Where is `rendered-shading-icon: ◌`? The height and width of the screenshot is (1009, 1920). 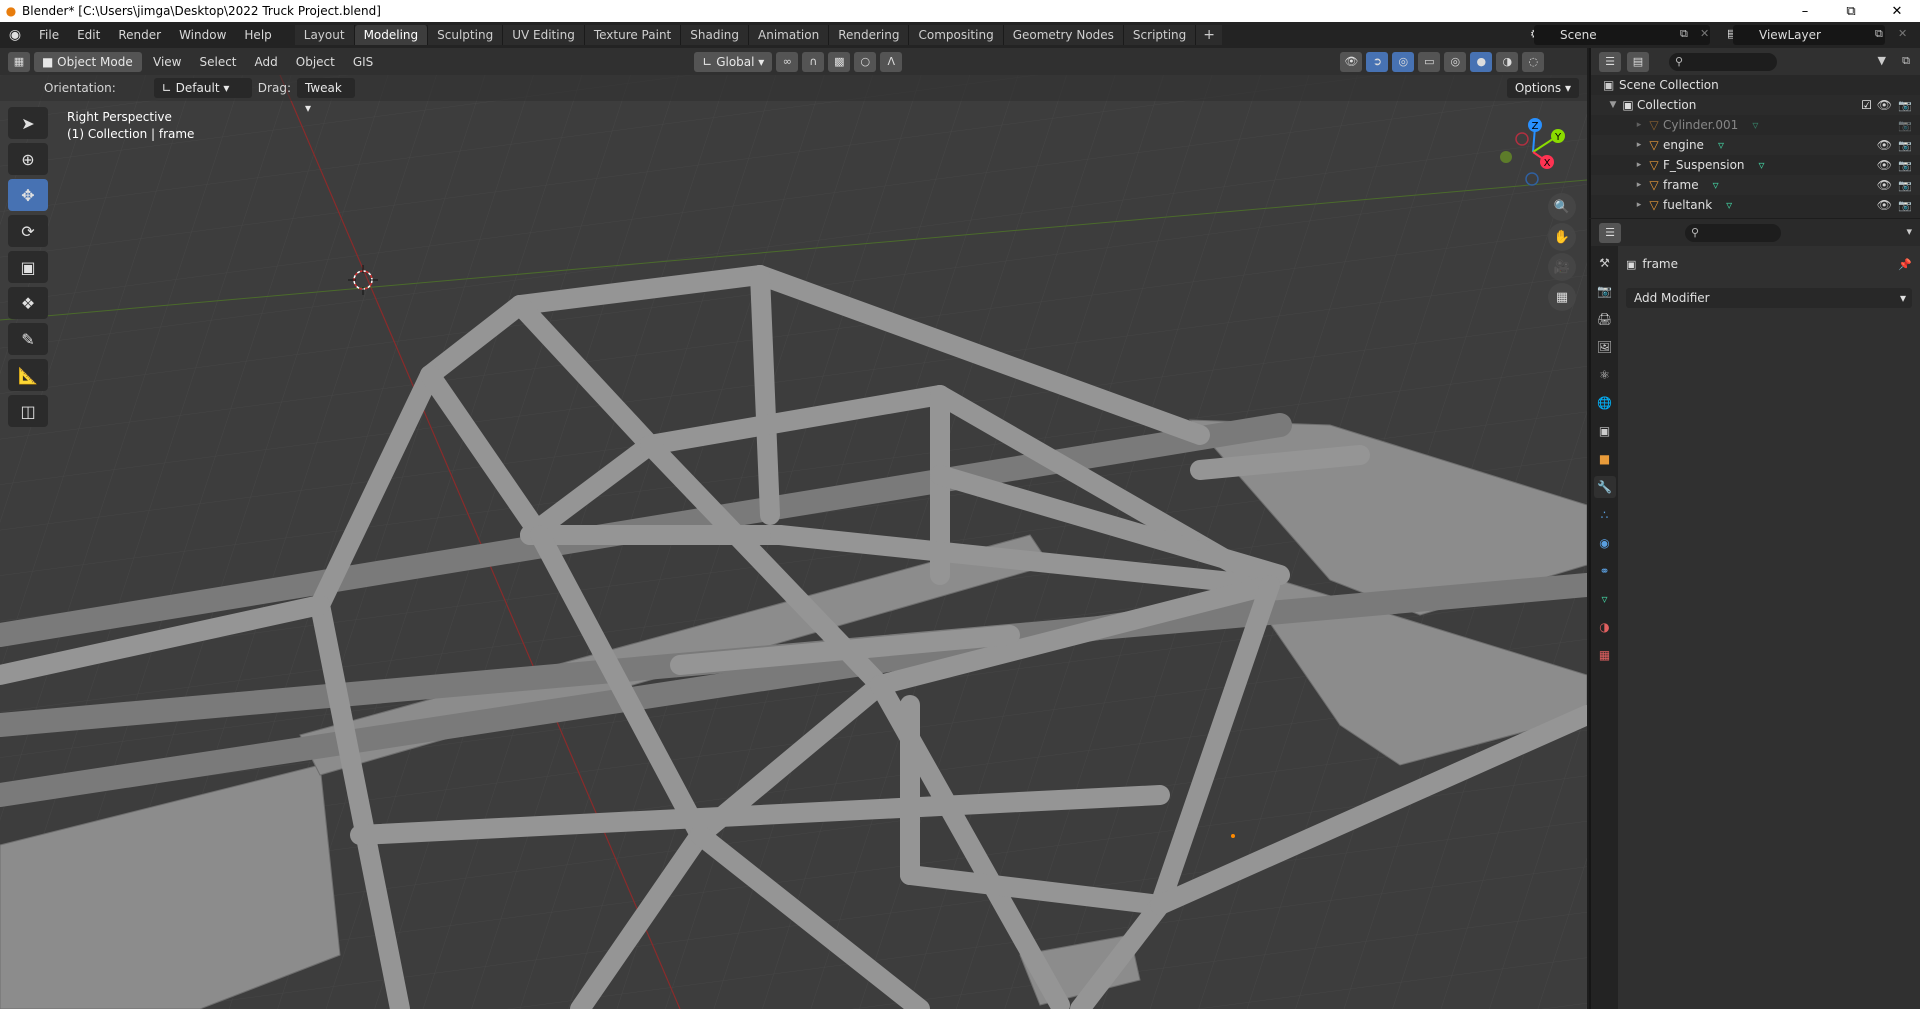 rendered-shading-icon: ◌ is located at coordinates (1533, 61).